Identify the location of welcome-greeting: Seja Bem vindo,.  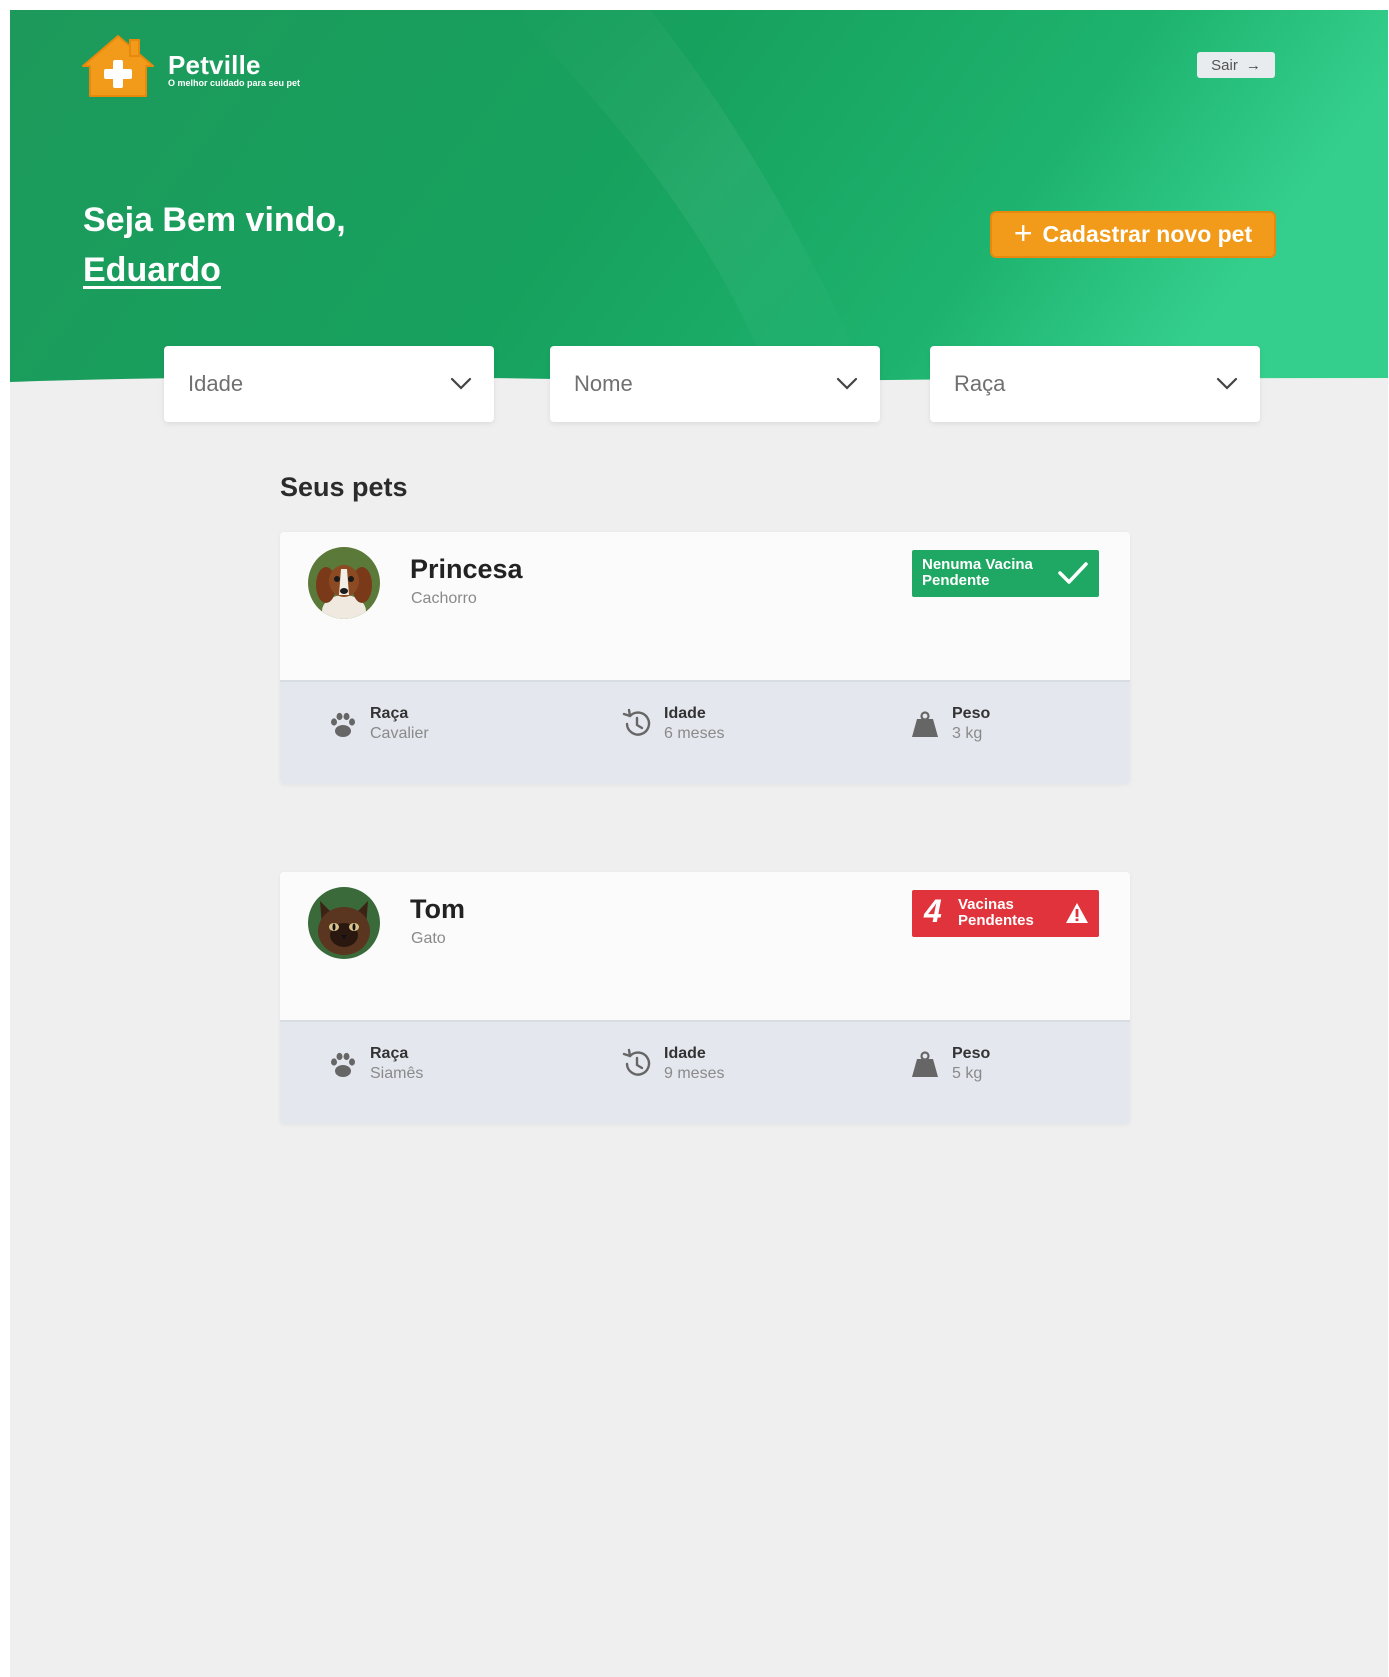
(214, 220).